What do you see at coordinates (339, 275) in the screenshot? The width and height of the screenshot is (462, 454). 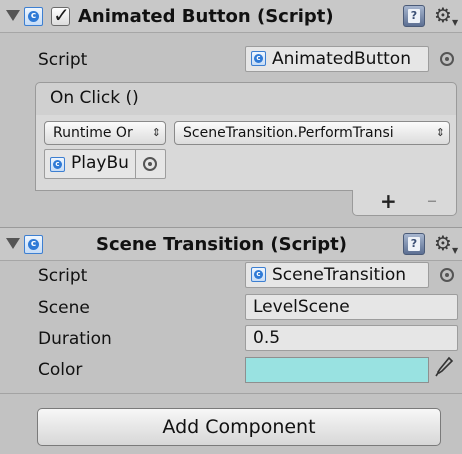 I see `script-value: SceneTransition` at bounding box center [339, 275].